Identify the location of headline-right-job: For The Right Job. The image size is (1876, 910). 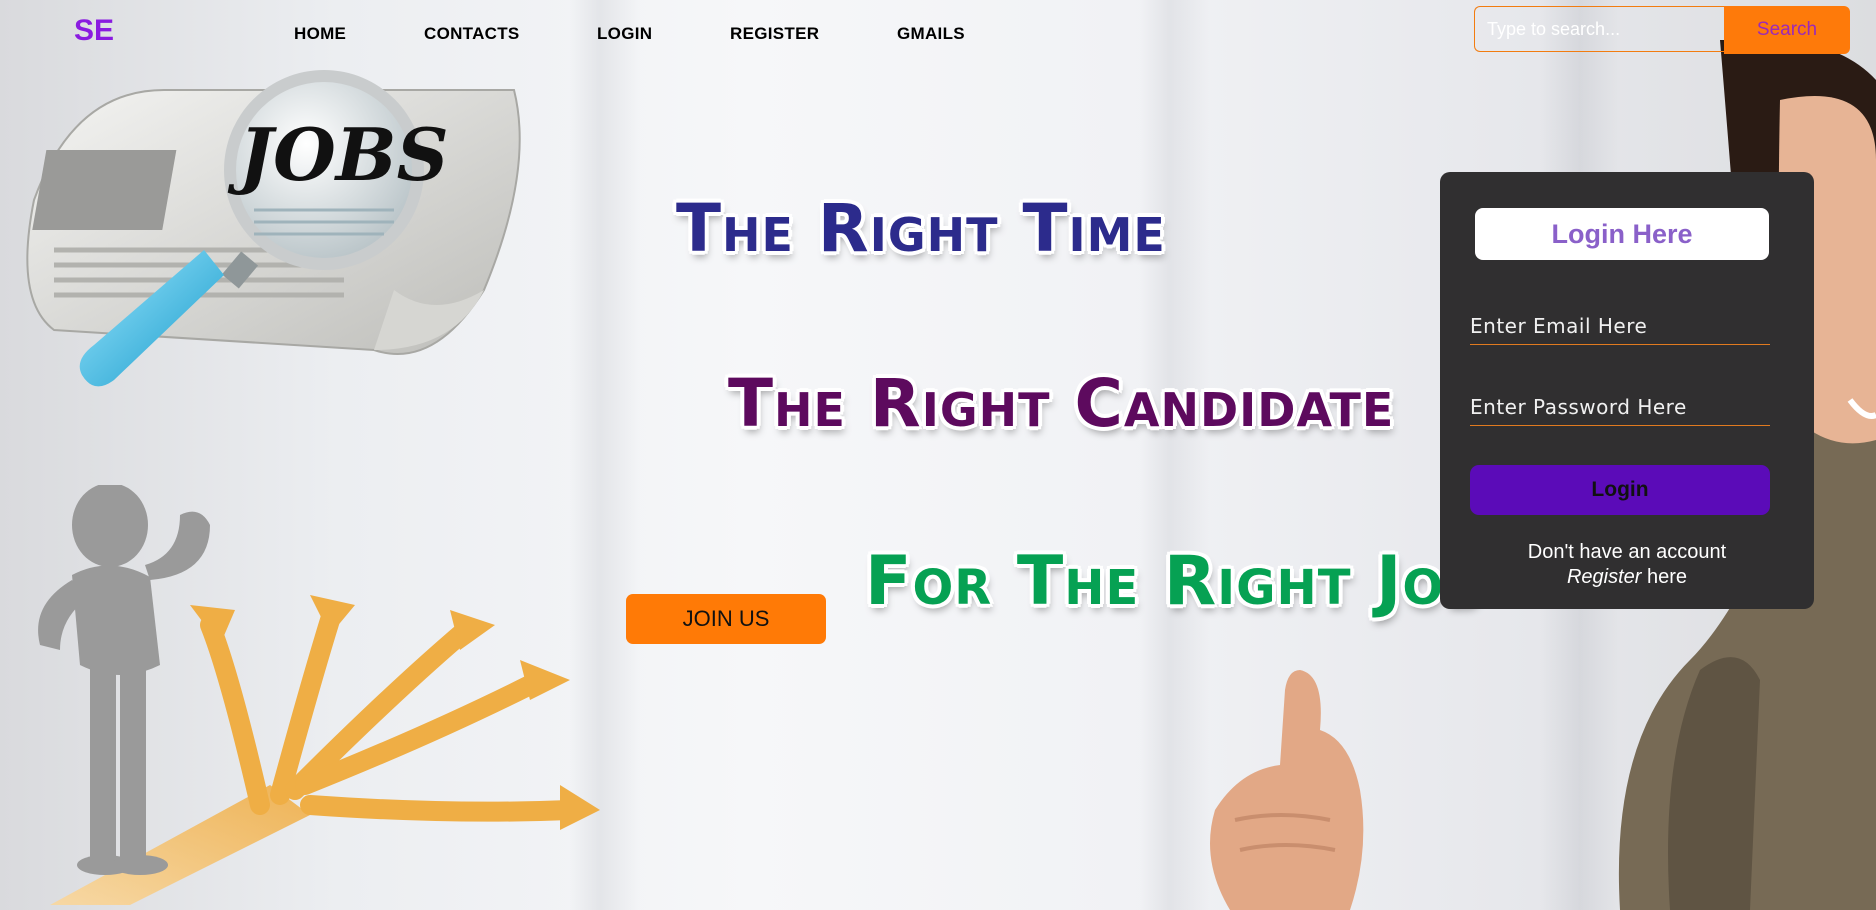
(1173, 581).